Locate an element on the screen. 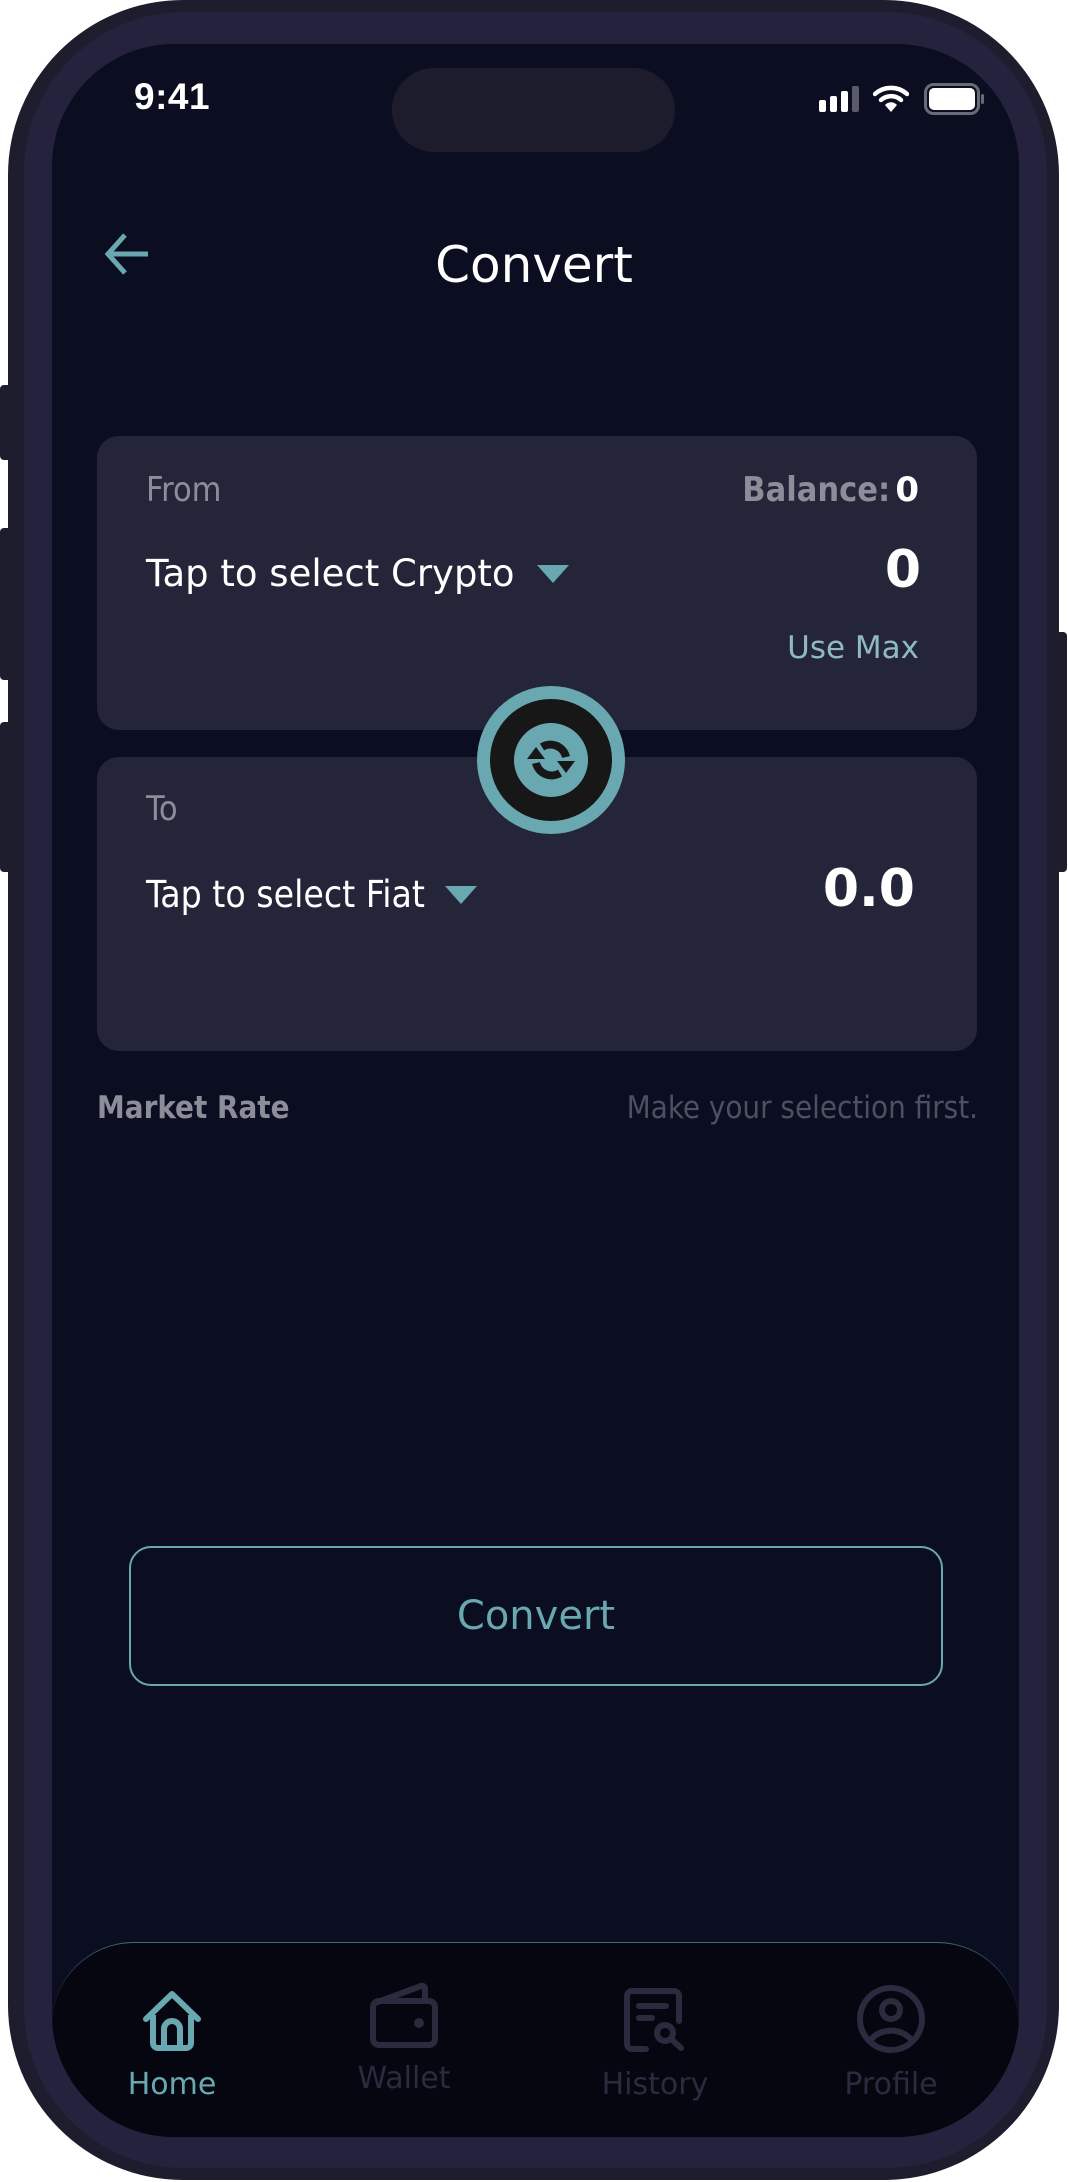 The image size is (1068, 2182). swap-button is located at coordinates (551, 760).